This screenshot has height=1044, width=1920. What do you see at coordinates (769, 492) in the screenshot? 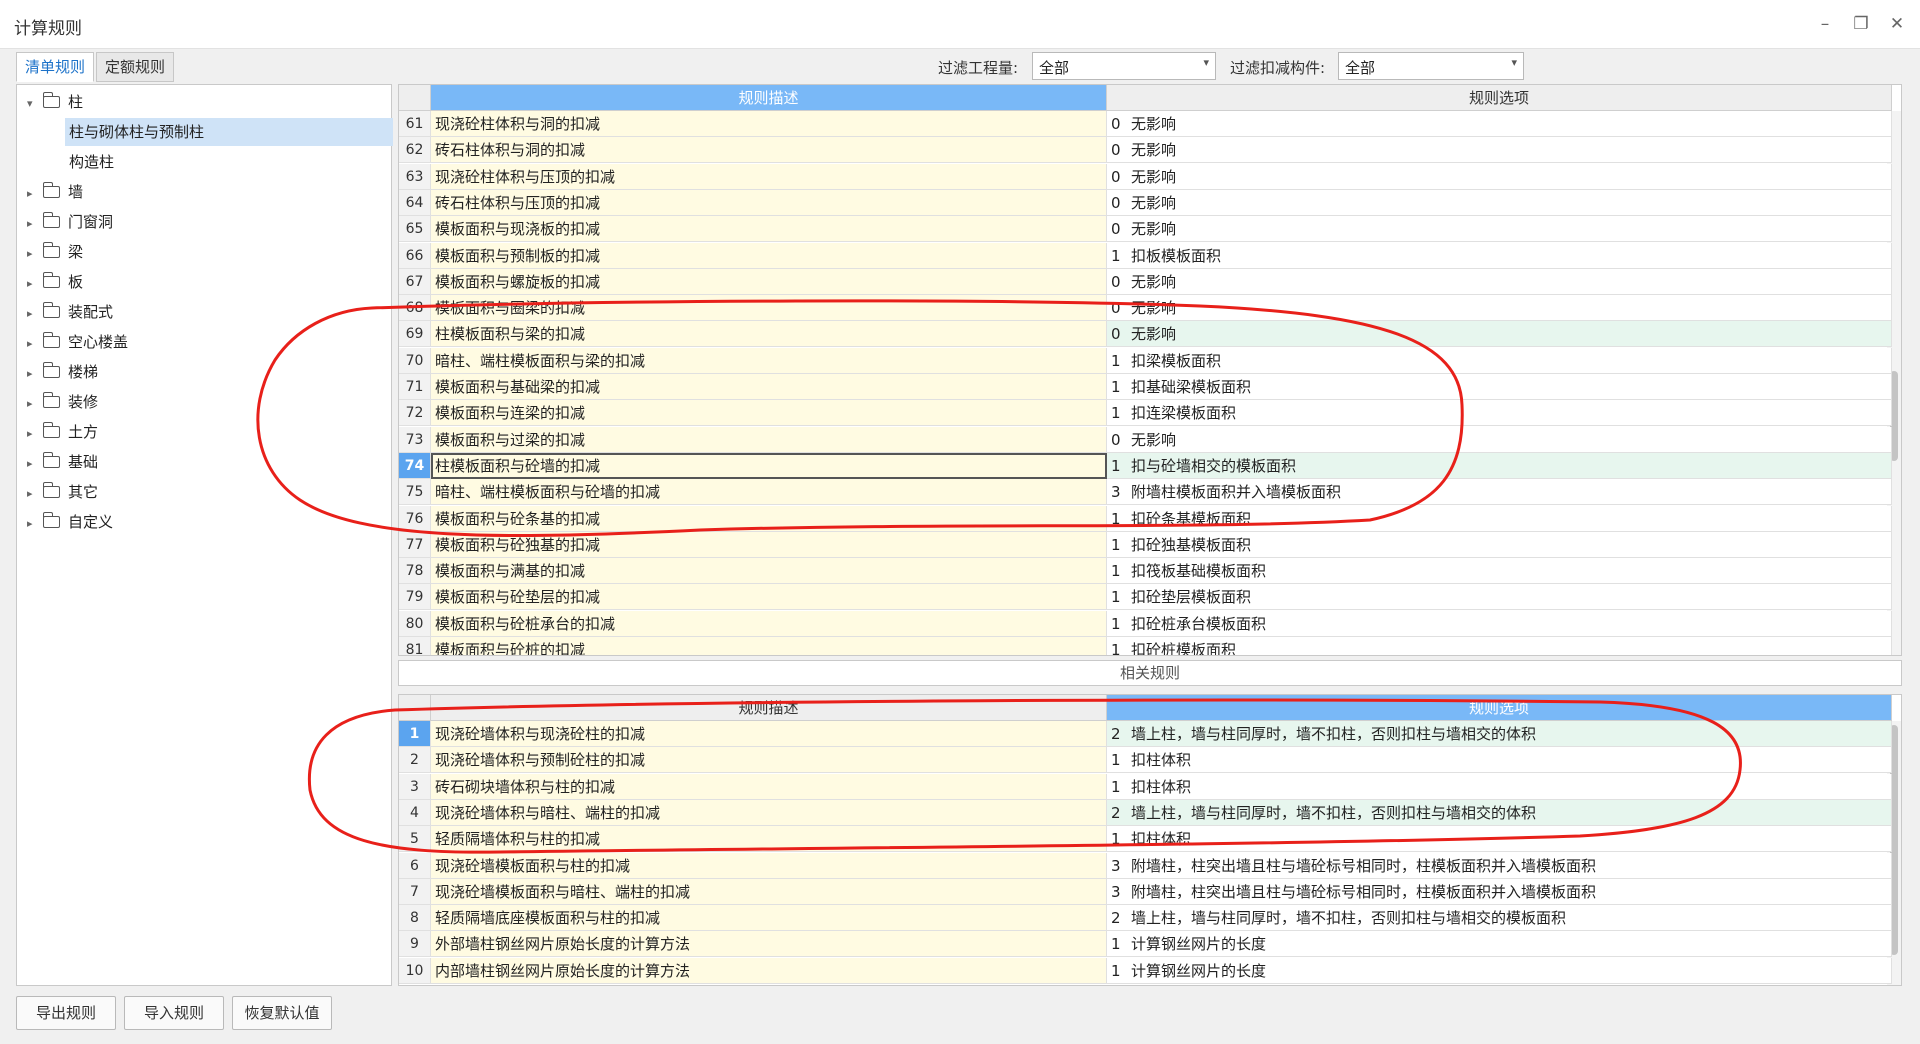
I see `rule-description-cell: 暗柱、端柱模板面积与砼墙的扣减` at bounding box center [769, 492].